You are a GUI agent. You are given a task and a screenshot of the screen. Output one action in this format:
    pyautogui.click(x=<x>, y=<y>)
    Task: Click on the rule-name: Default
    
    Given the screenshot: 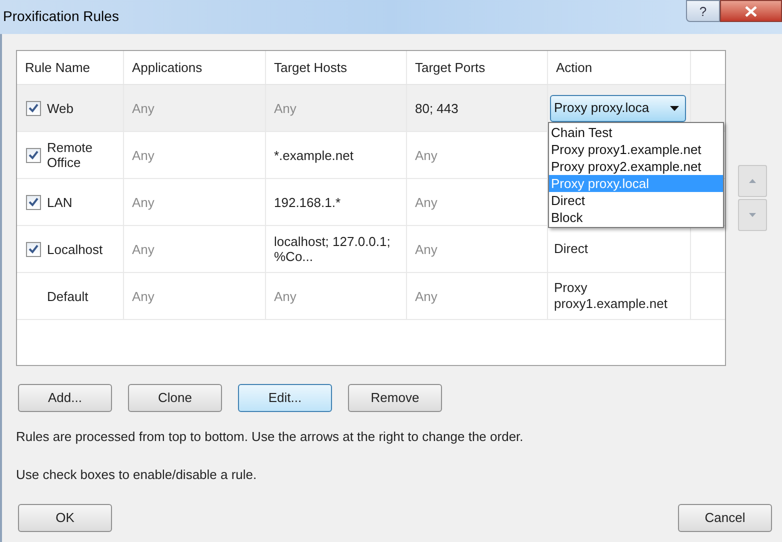 What is the action you would take?
    pyautogui.click(x=67, y=296)
    